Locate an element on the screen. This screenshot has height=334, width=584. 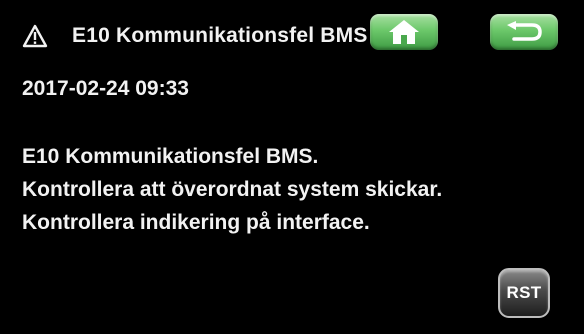
reset-button-label: RST is located at coordinates (524, 292).